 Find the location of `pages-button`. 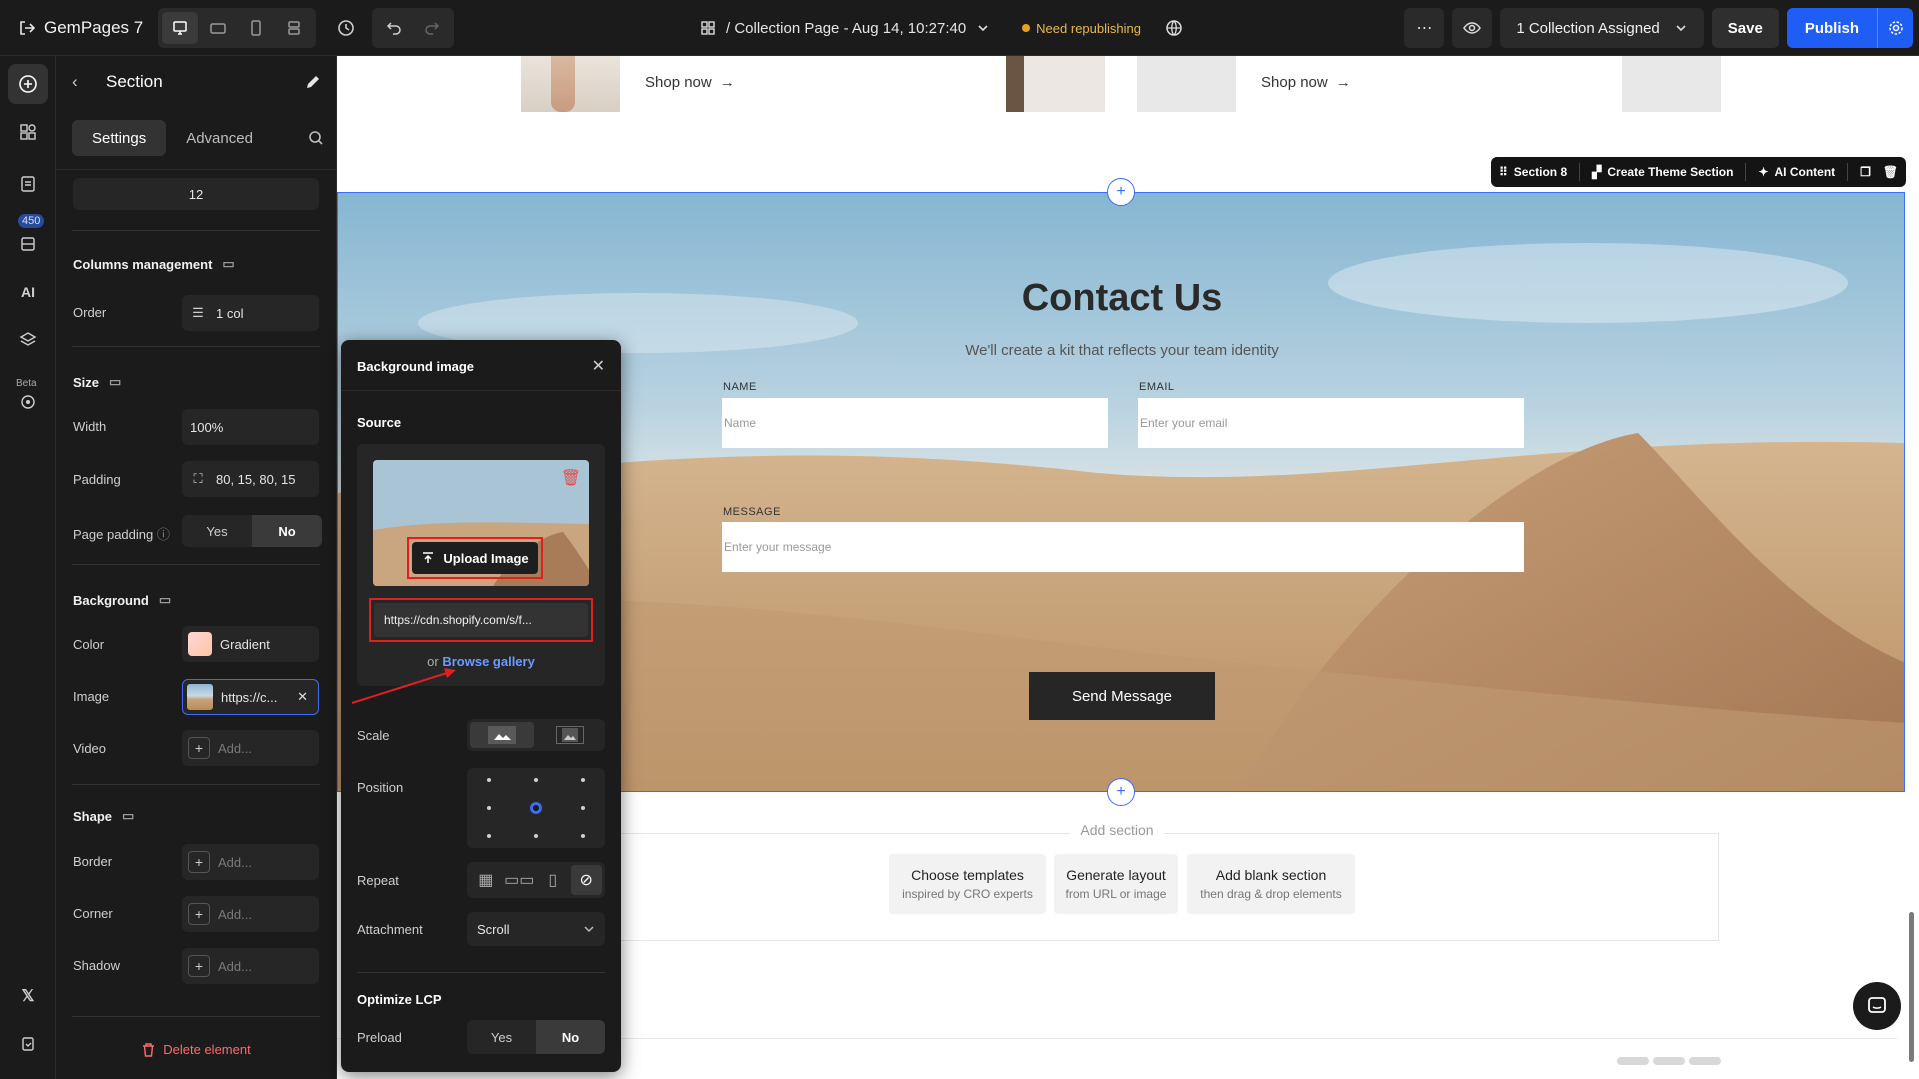

pages-button is located at coordinates (28, 184).